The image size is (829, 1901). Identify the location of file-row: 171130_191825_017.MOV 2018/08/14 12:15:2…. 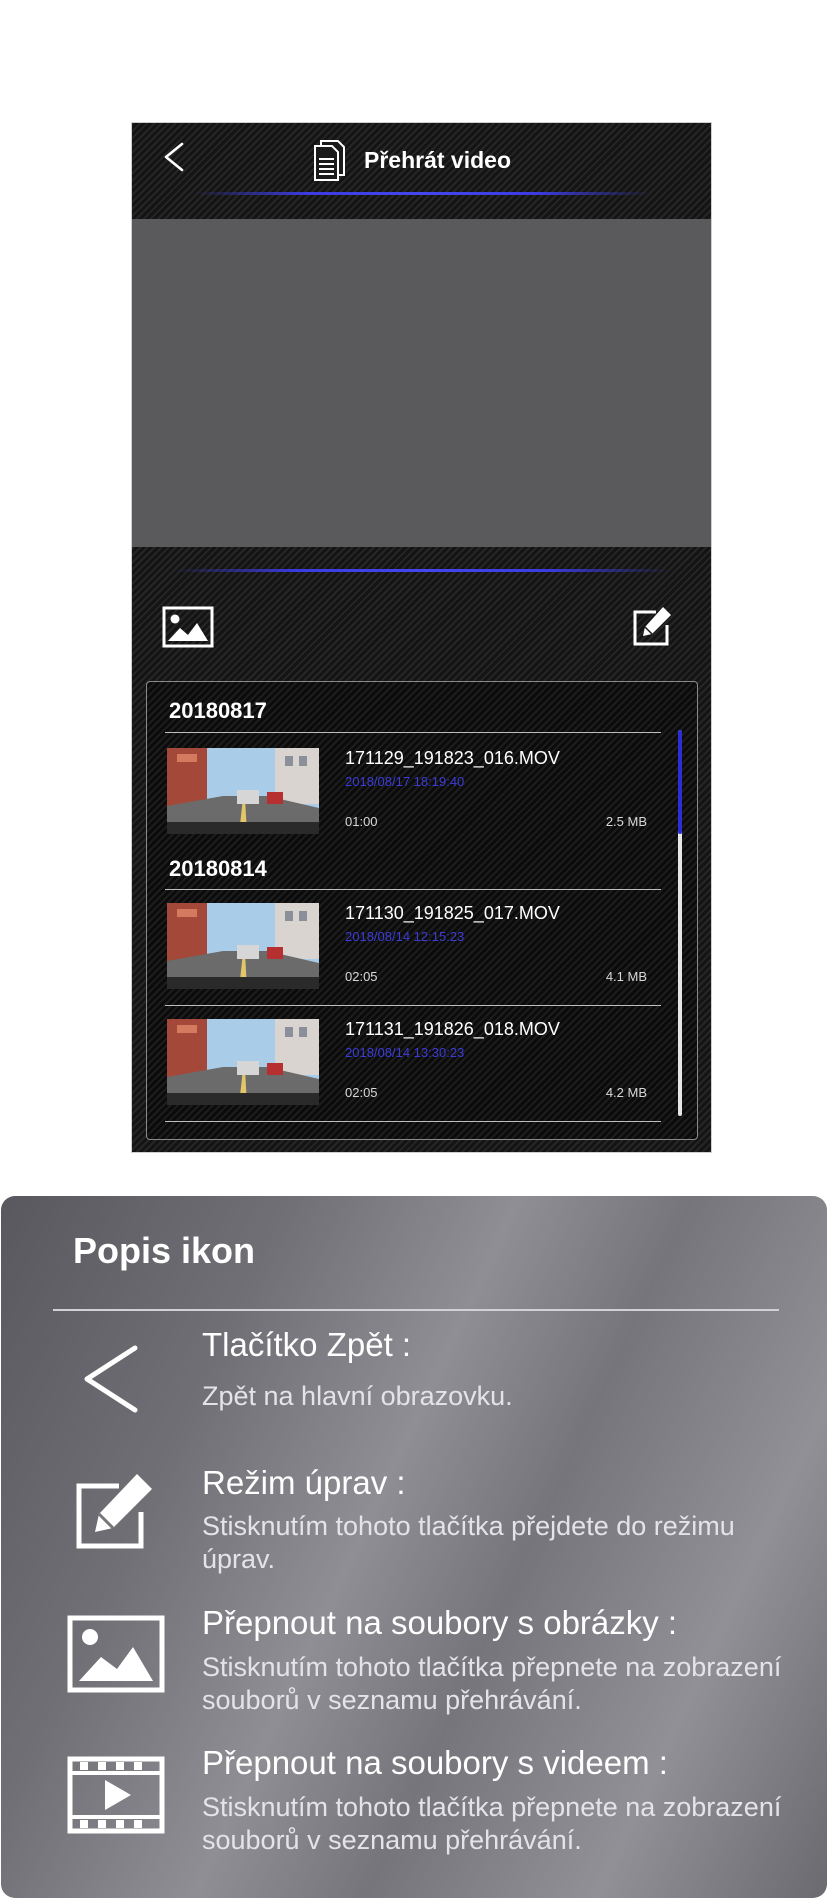
(413, 951).